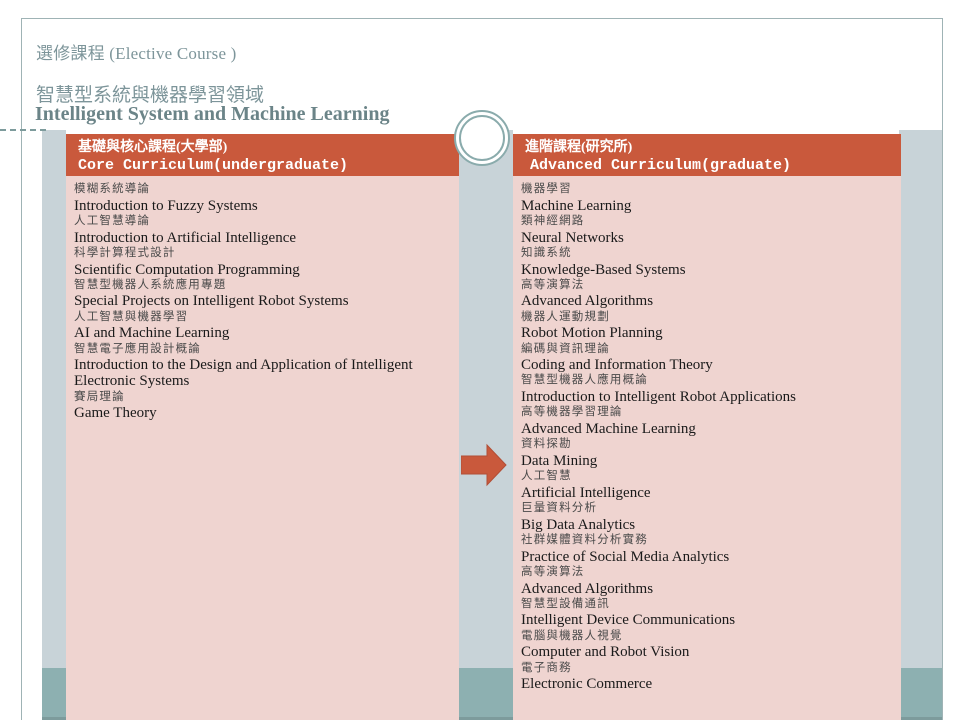 The height and width of the screenshot is (720, 960). Describe the element at coordinates (262, 406) in the screenshot. I see `course-entry: 賽局理論 Game Theory` at that location.